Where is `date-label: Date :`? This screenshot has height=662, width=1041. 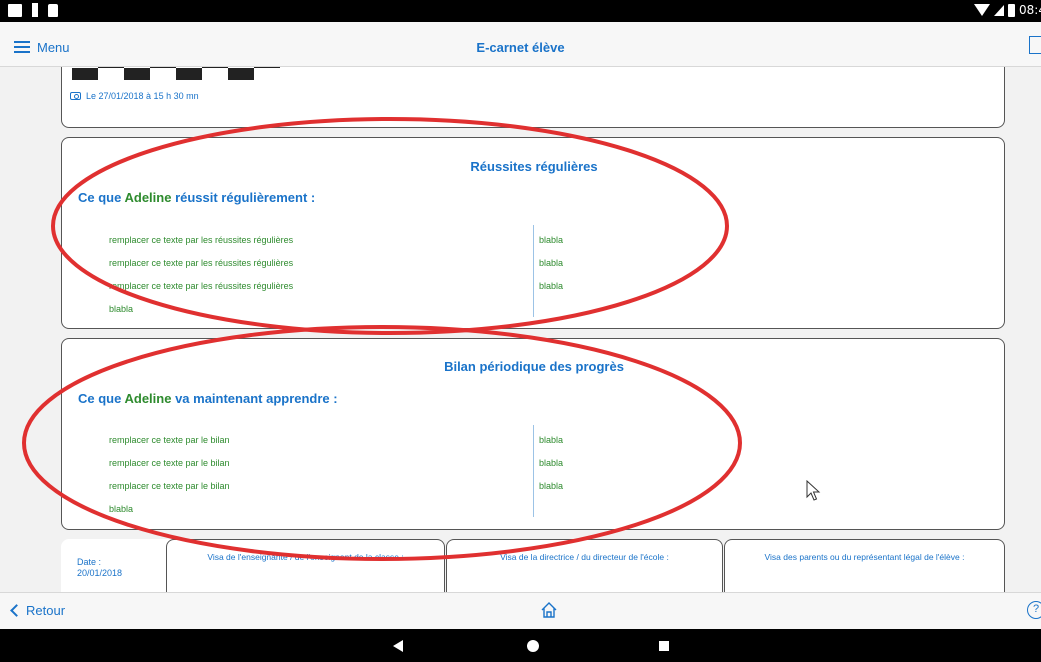
date-label: Date : is located at coordinates (89, 562).